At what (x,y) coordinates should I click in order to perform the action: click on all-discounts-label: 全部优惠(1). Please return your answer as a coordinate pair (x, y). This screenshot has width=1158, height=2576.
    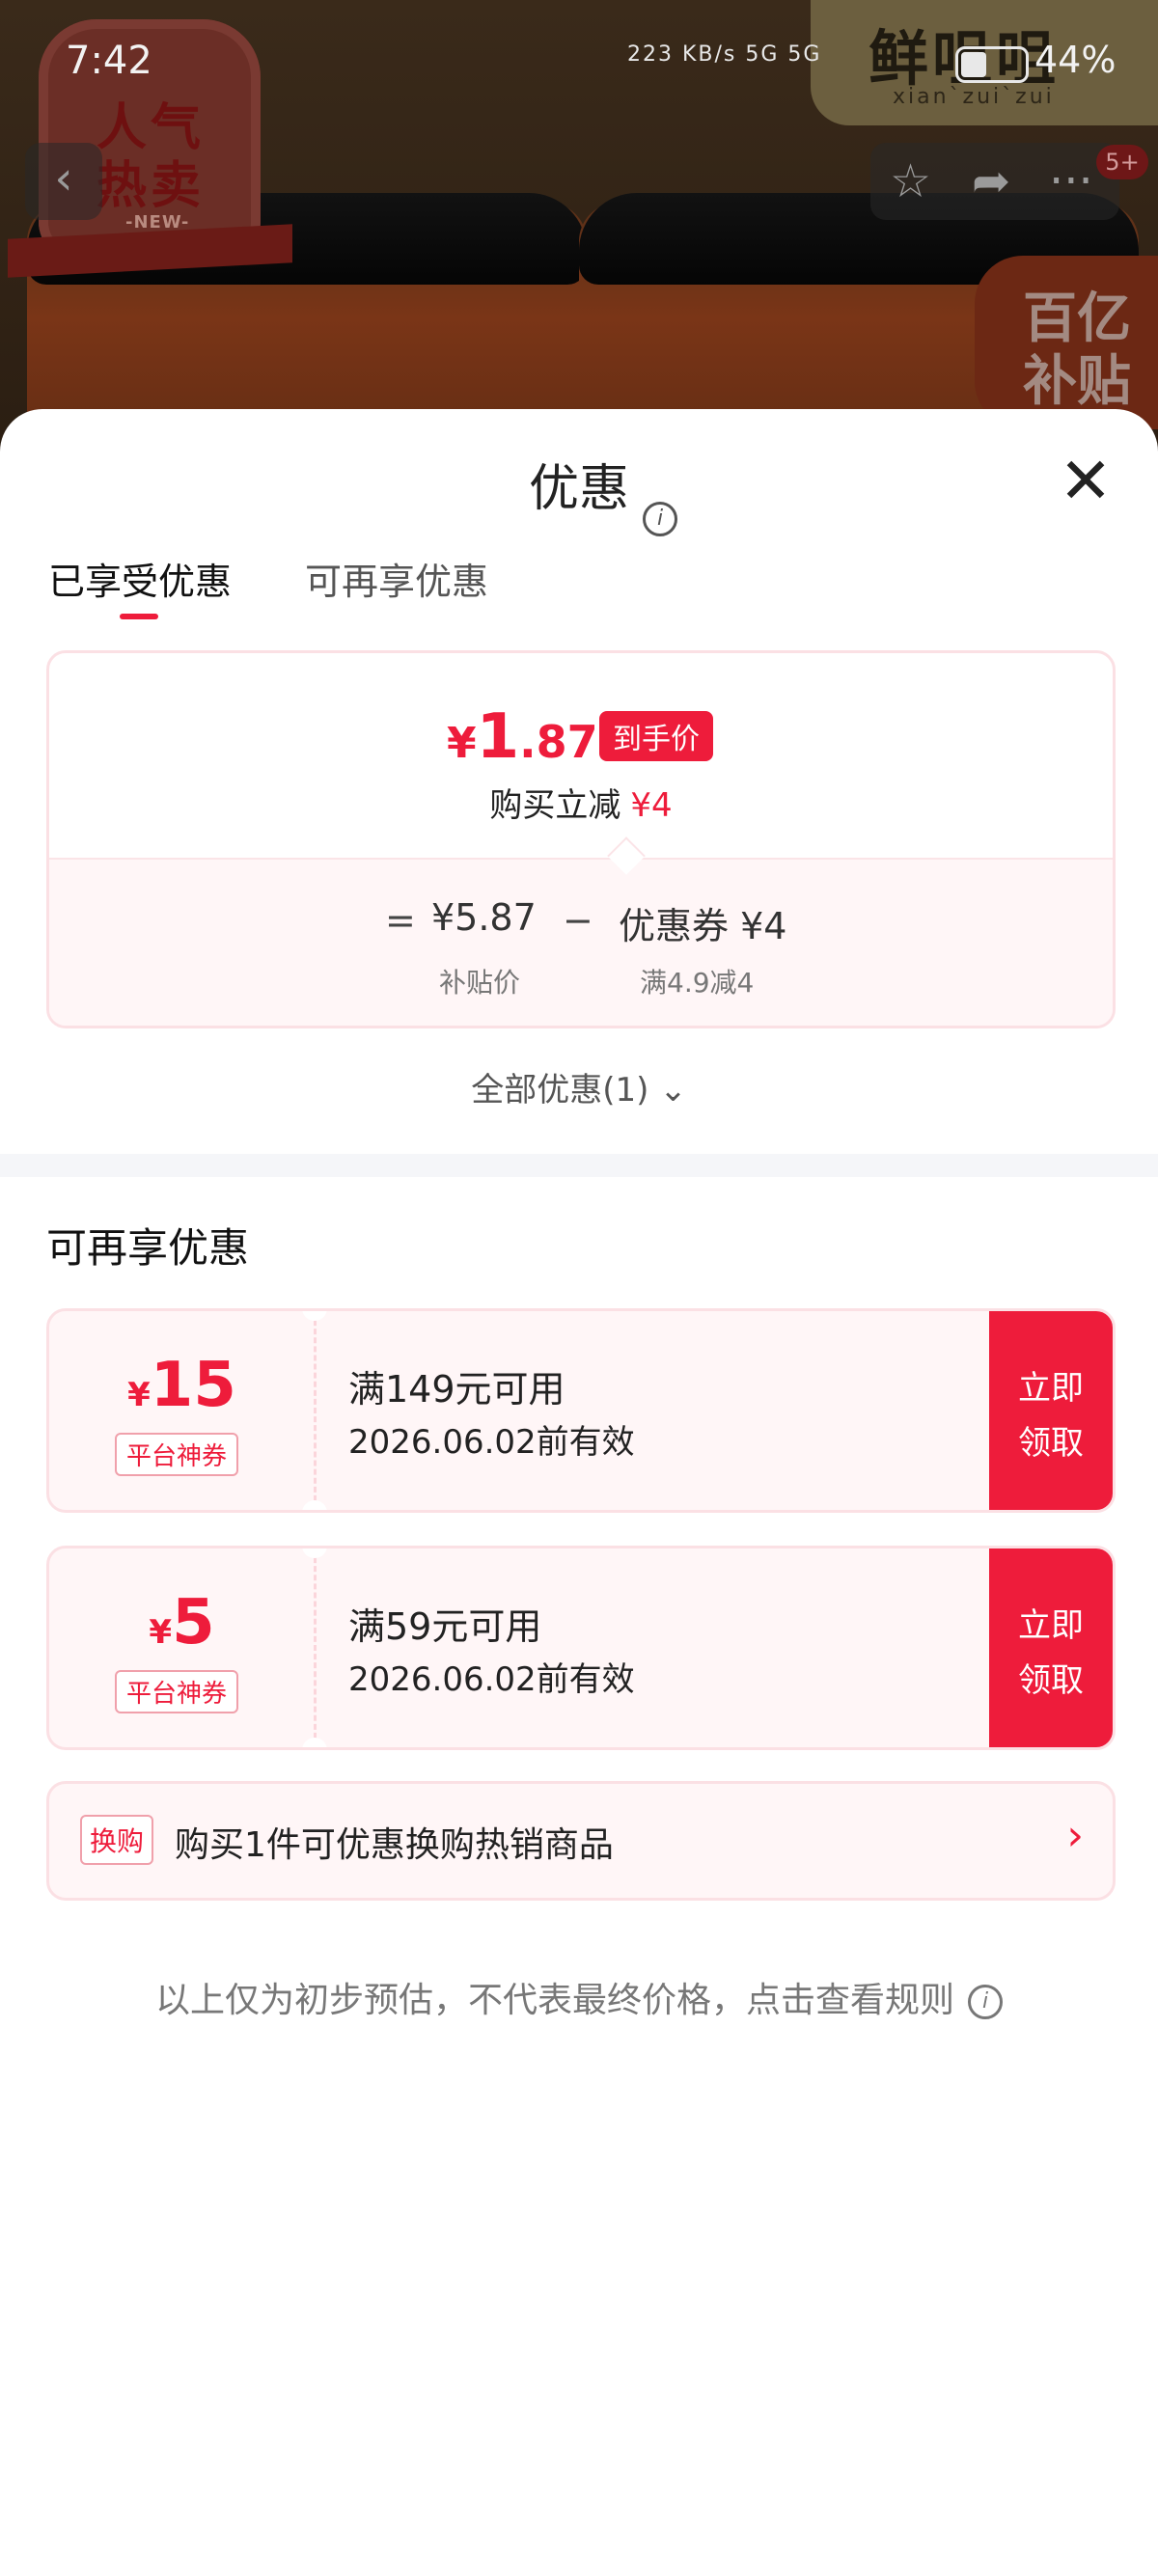
    Looking at the image, I should click on (560, 1090).